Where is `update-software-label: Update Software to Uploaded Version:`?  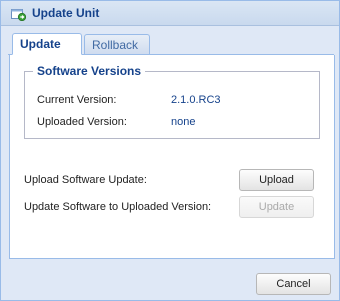
update-software-label: Update Software to Uploaded Version: is located at coordinates (118, 207).